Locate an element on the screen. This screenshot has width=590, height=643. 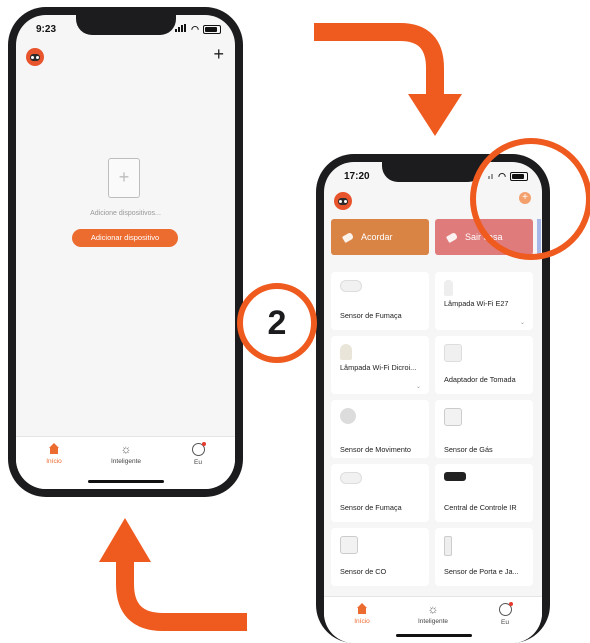
annotation-arrow-top is located at coordinates (388, 79).